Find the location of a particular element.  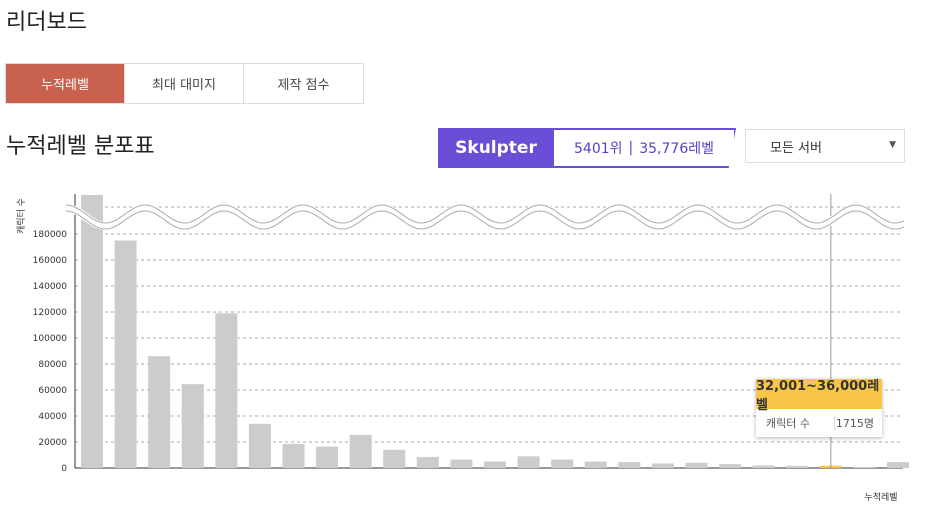

user-rank: 5401위 is located at coordinates (598, 149).